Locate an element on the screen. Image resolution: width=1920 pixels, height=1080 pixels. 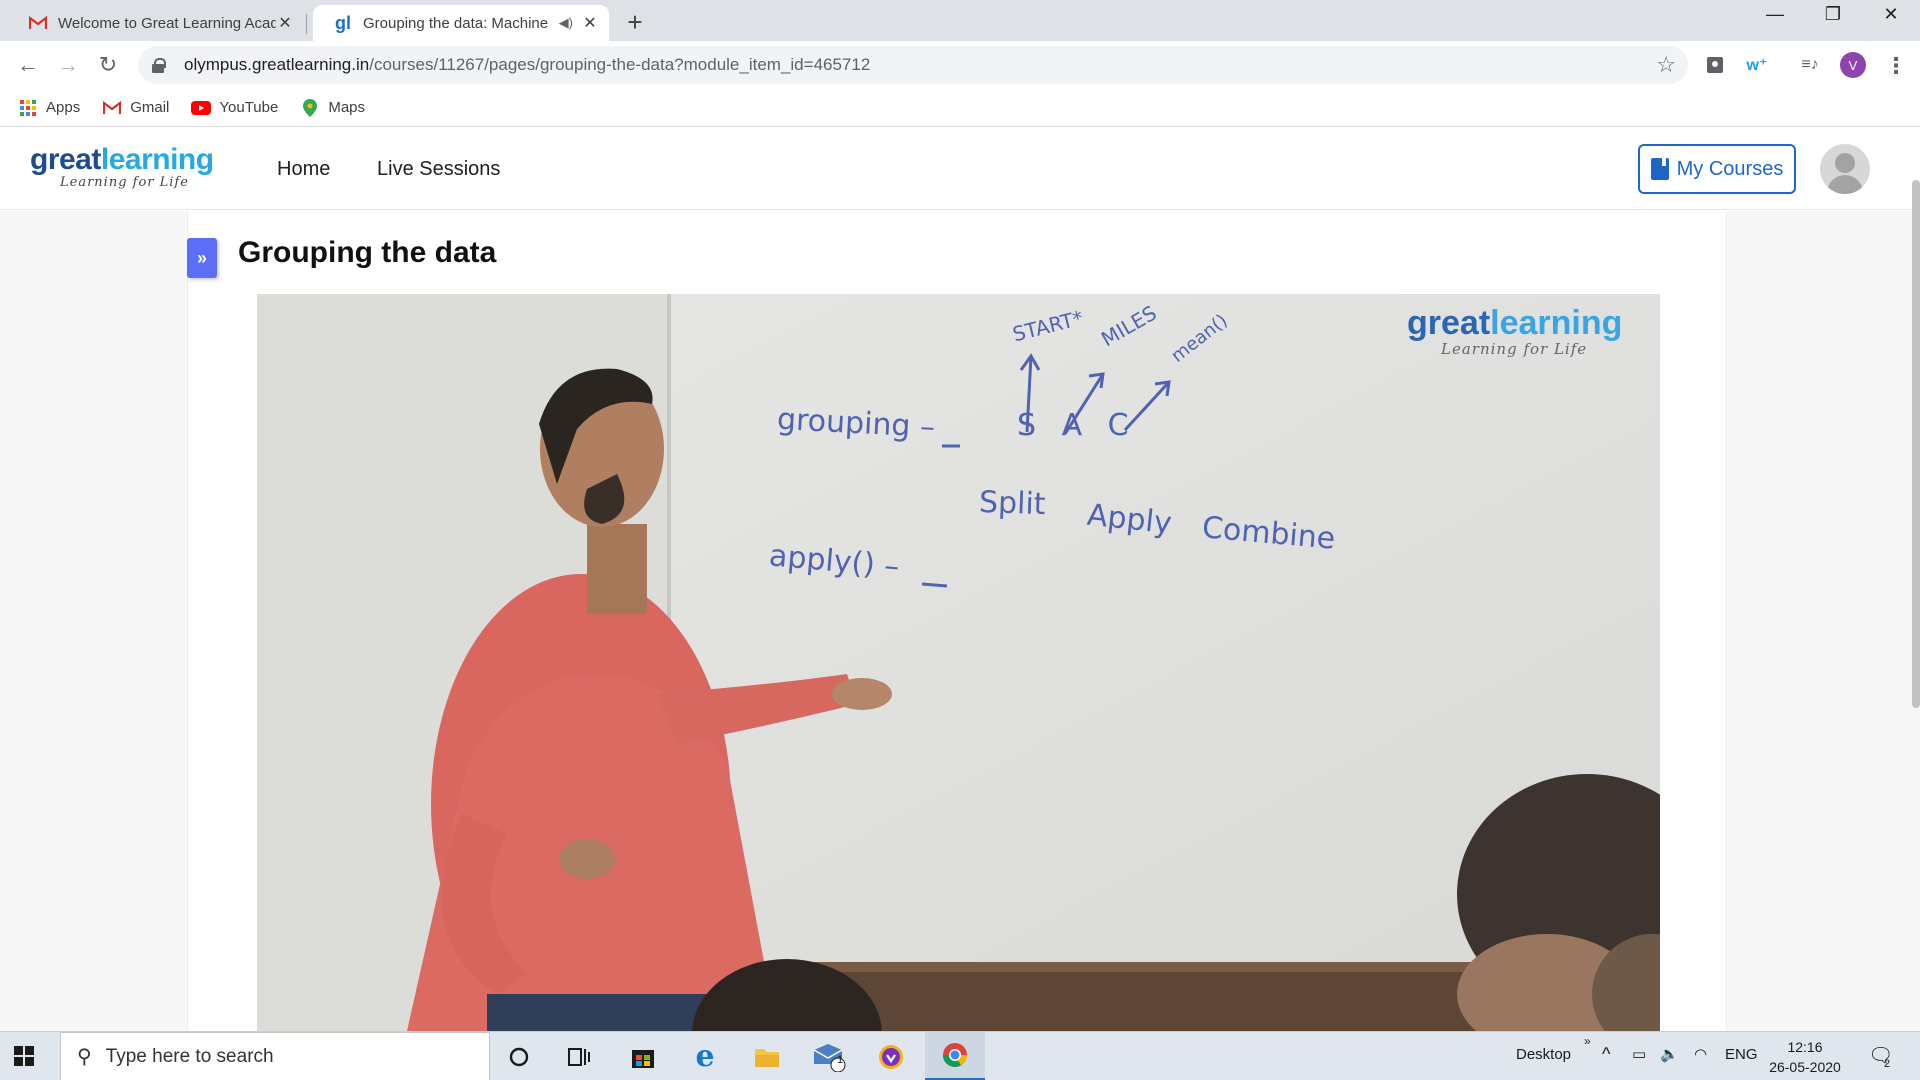
logo-word-great: great is located at coordinates (65, 159).